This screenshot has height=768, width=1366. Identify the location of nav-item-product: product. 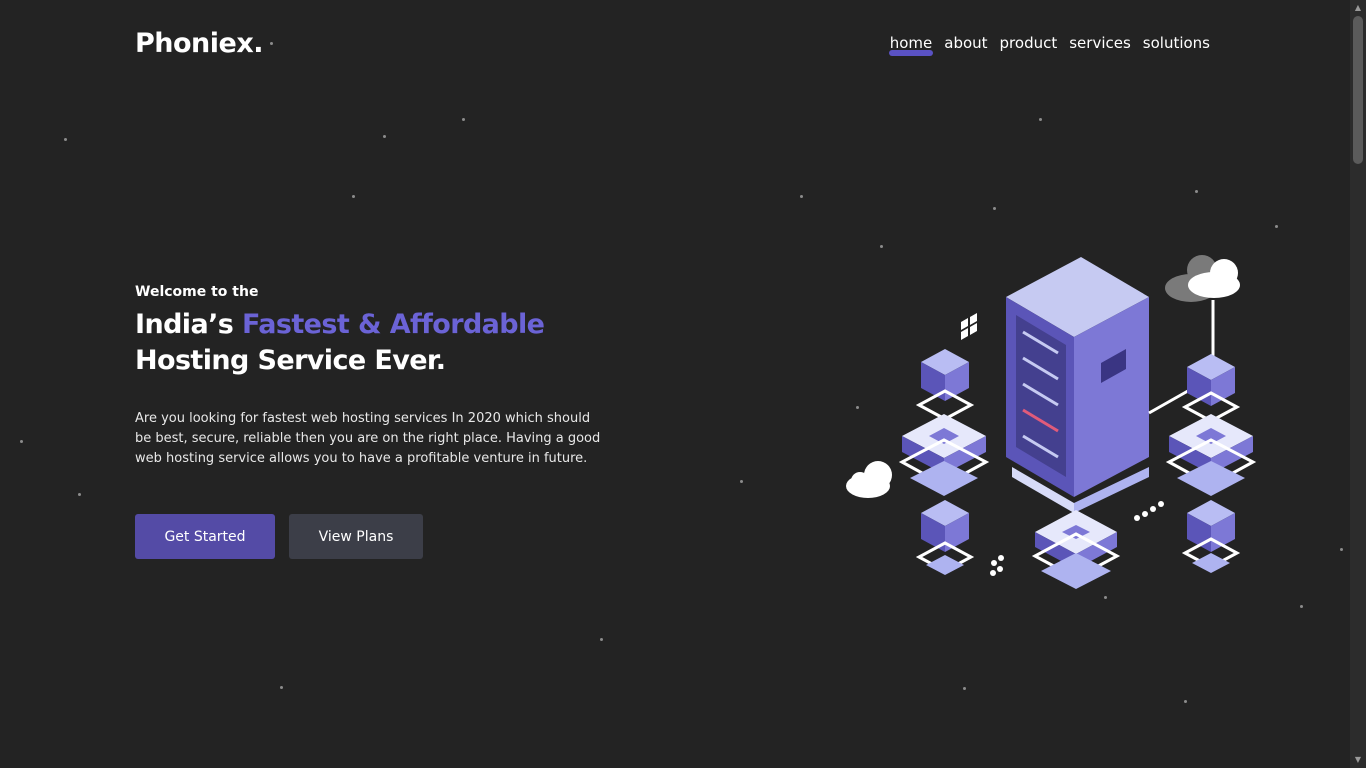
(1029, 45).